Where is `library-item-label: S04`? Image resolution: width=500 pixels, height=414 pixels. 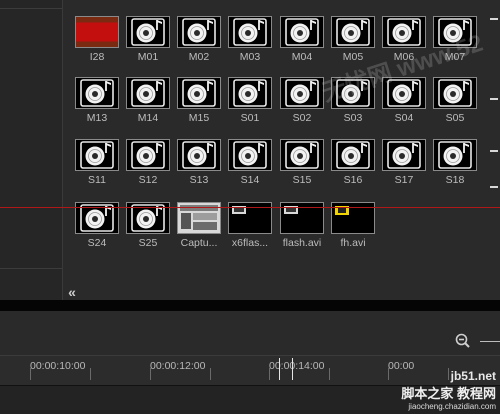 library-item-label: S04 is located at coordinates (404, 118).